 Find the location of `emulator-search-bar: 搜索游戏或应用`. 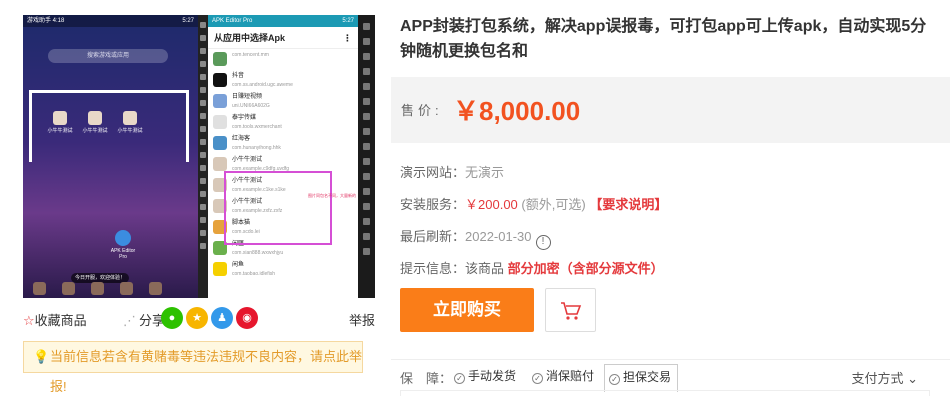

emulator-search-bar: 搜索游戏或应用 is located at coordinates (108, 56).